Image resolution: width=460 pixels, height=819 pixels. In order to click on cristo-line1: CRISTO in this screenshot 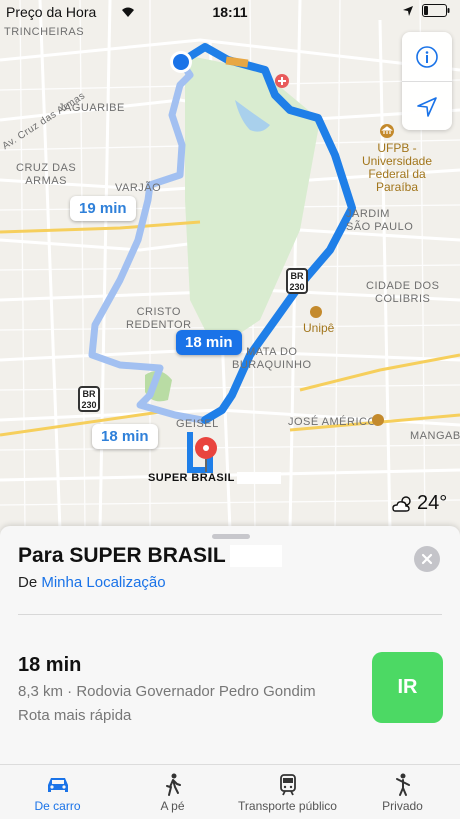, I will do `click(158, 312)`.